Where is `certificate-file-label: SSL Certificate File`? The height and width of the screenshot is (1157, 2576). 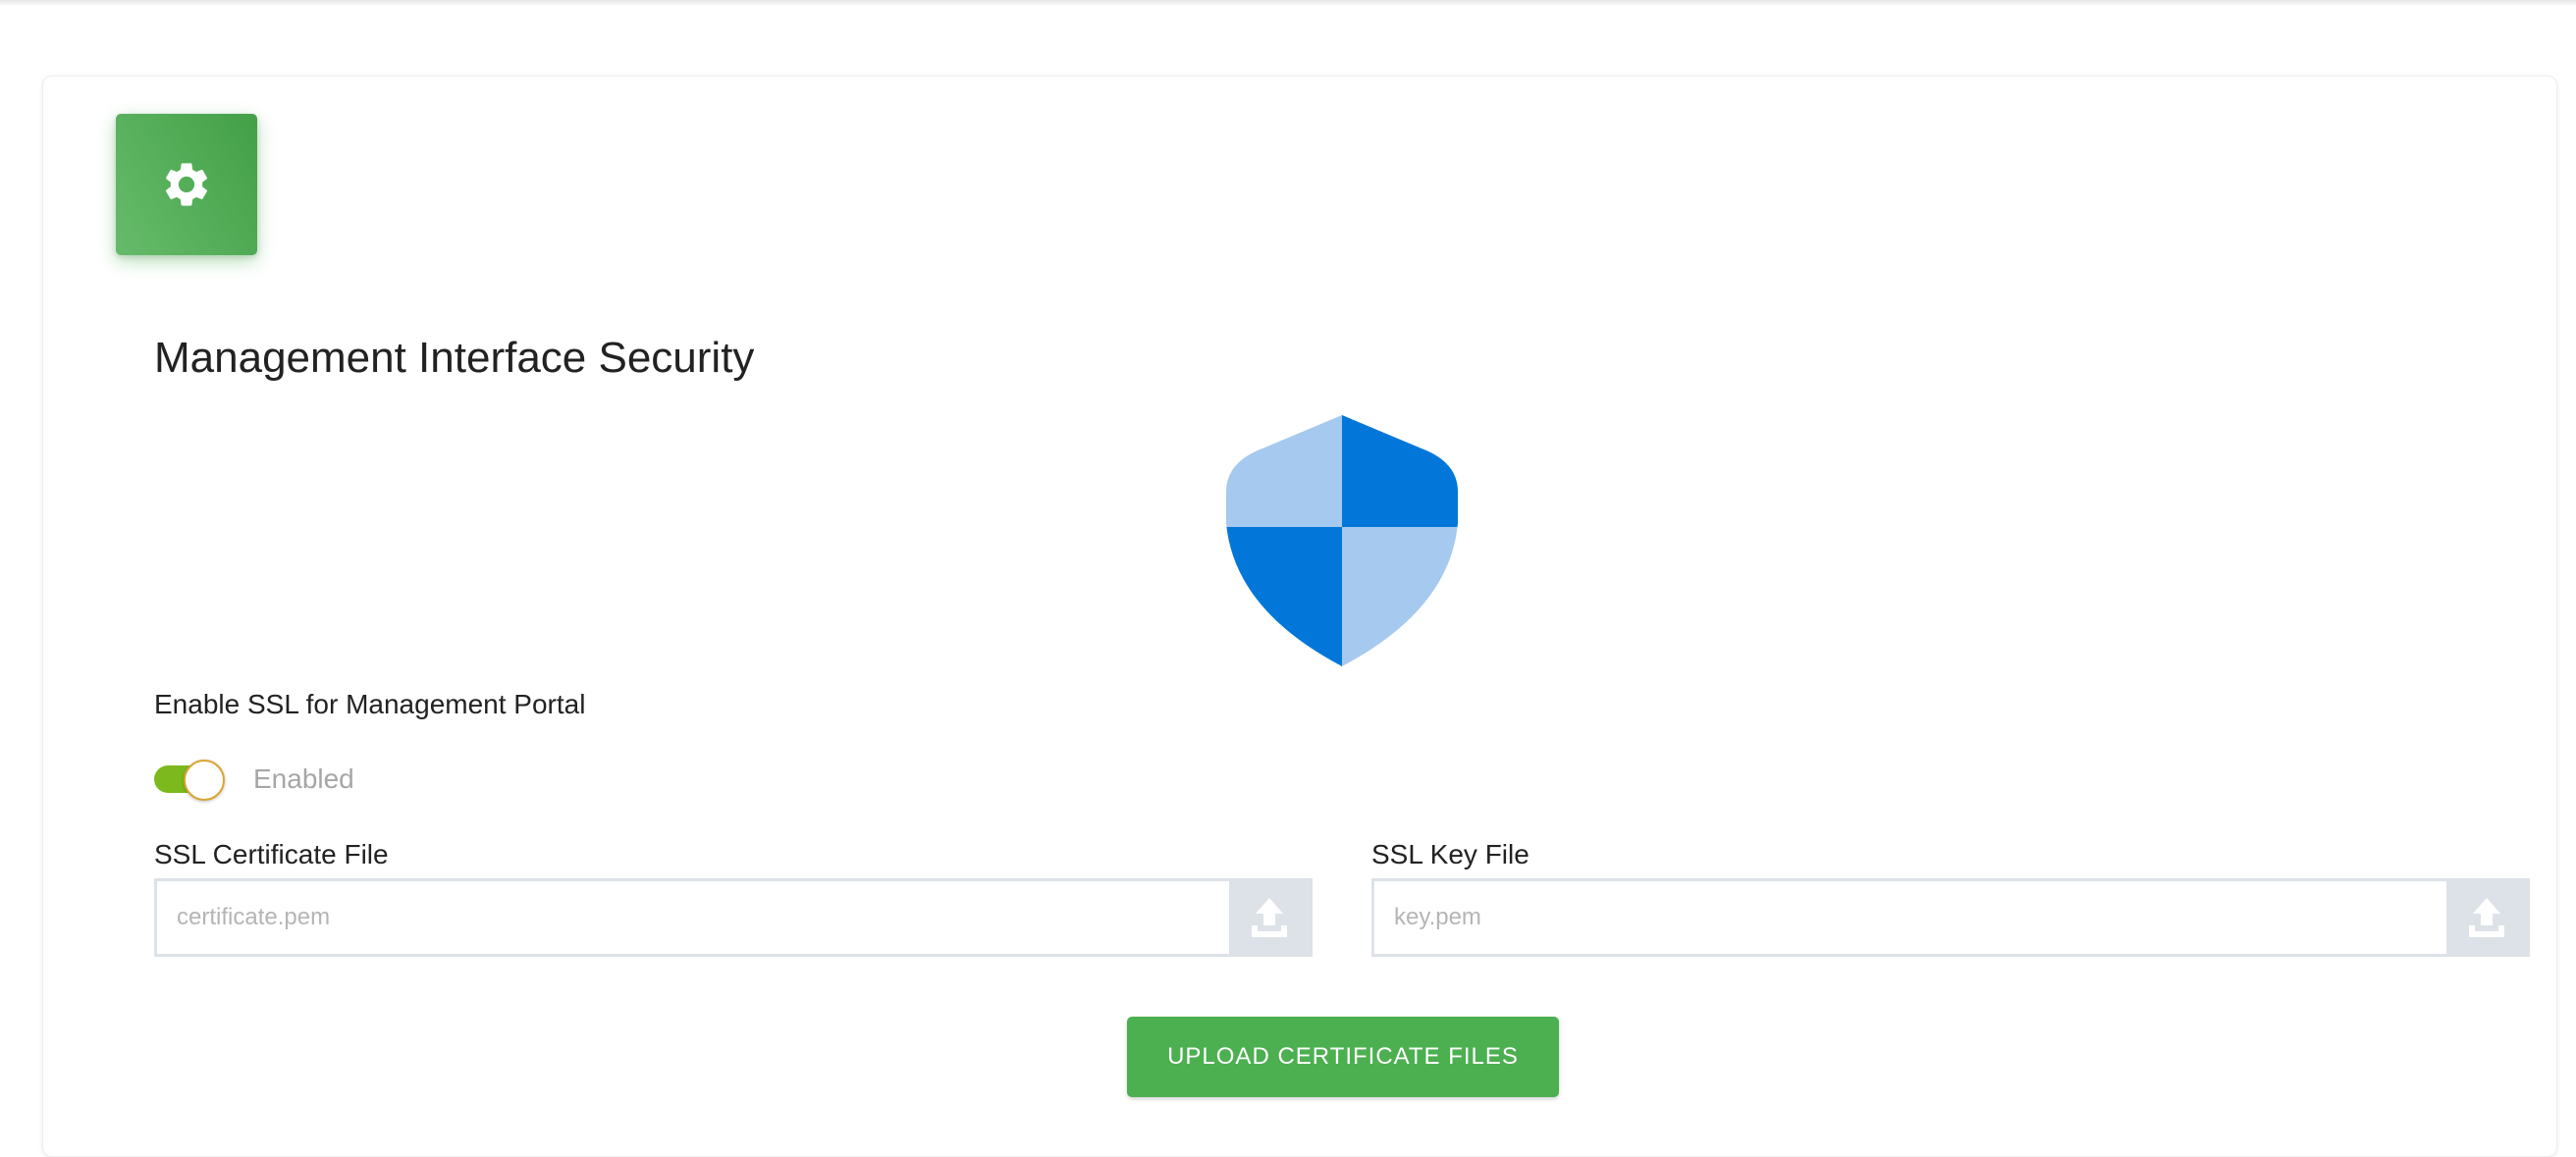 certificate-file-label: SSL Certificate File is located at coordinates (271, 854).